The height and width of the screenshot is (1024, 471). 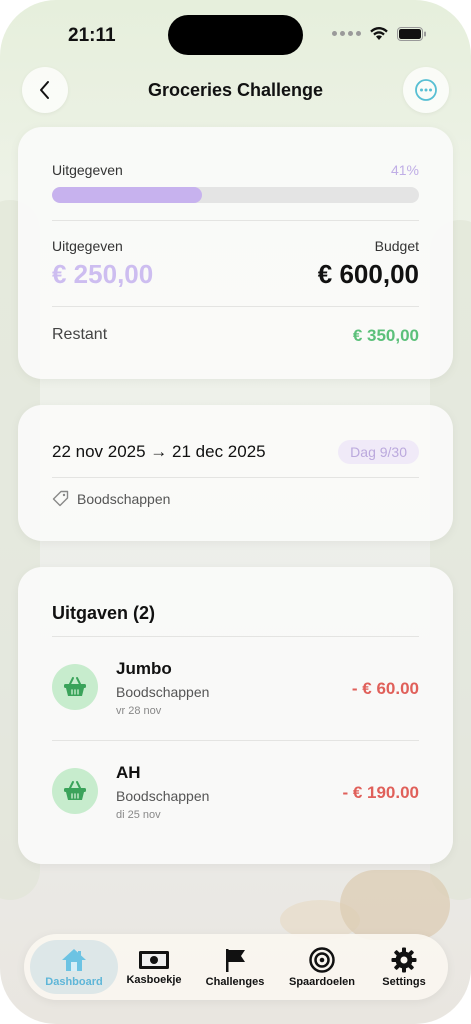 I want to click on tab-label: Spaardoelen, so click(x=322, y=981).